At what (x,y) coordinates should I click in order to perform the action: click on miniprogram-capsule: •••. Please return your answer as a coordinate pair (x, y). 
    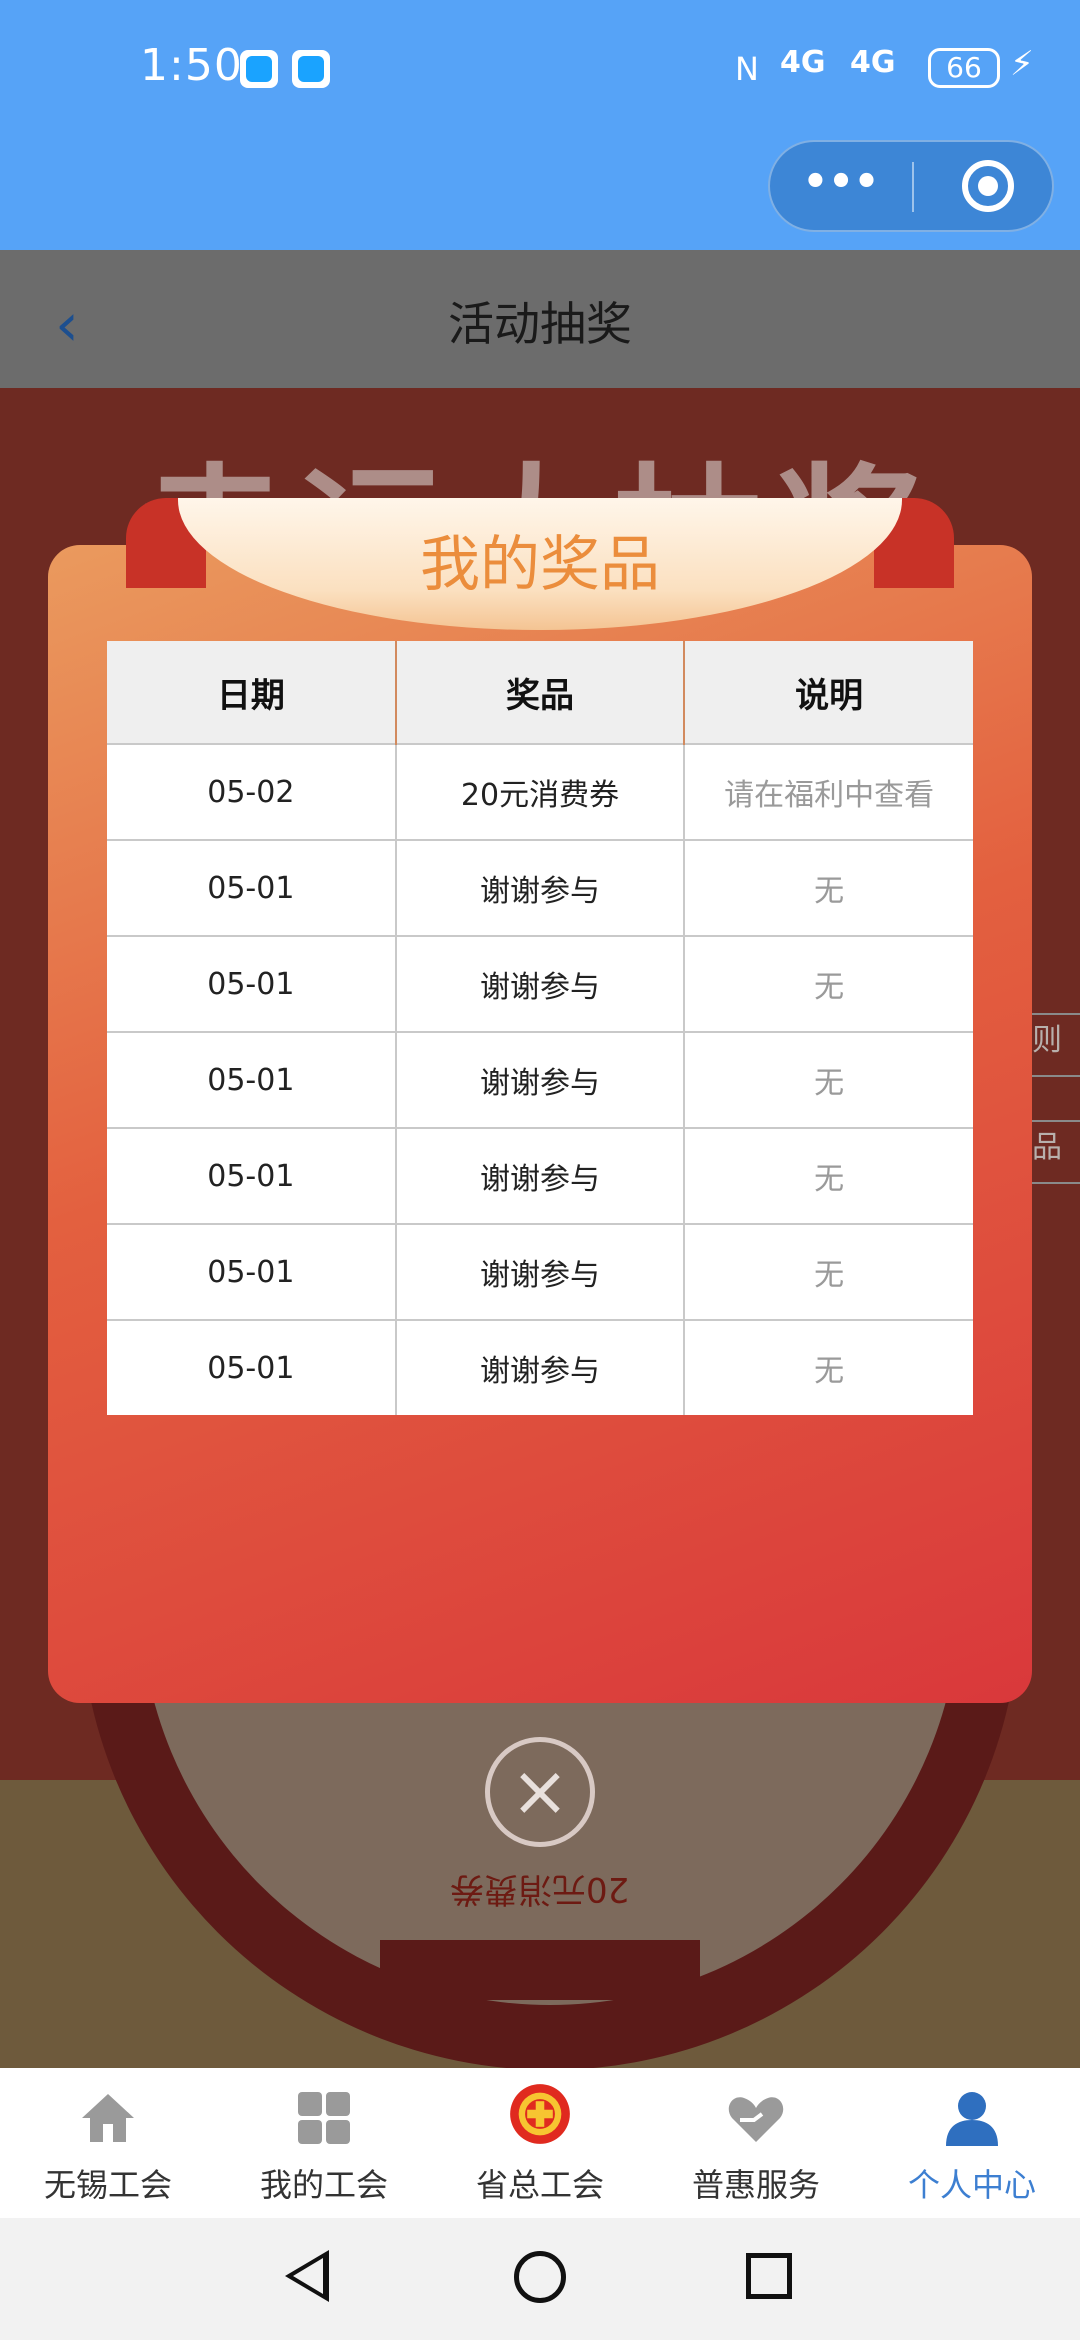
    Looking at the image, I should click on (911, 186).